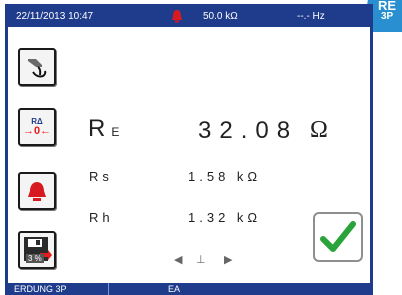 The image size is (402, 295). I want to click on frequency-indicator: --.- Hz, so click(311, 16).